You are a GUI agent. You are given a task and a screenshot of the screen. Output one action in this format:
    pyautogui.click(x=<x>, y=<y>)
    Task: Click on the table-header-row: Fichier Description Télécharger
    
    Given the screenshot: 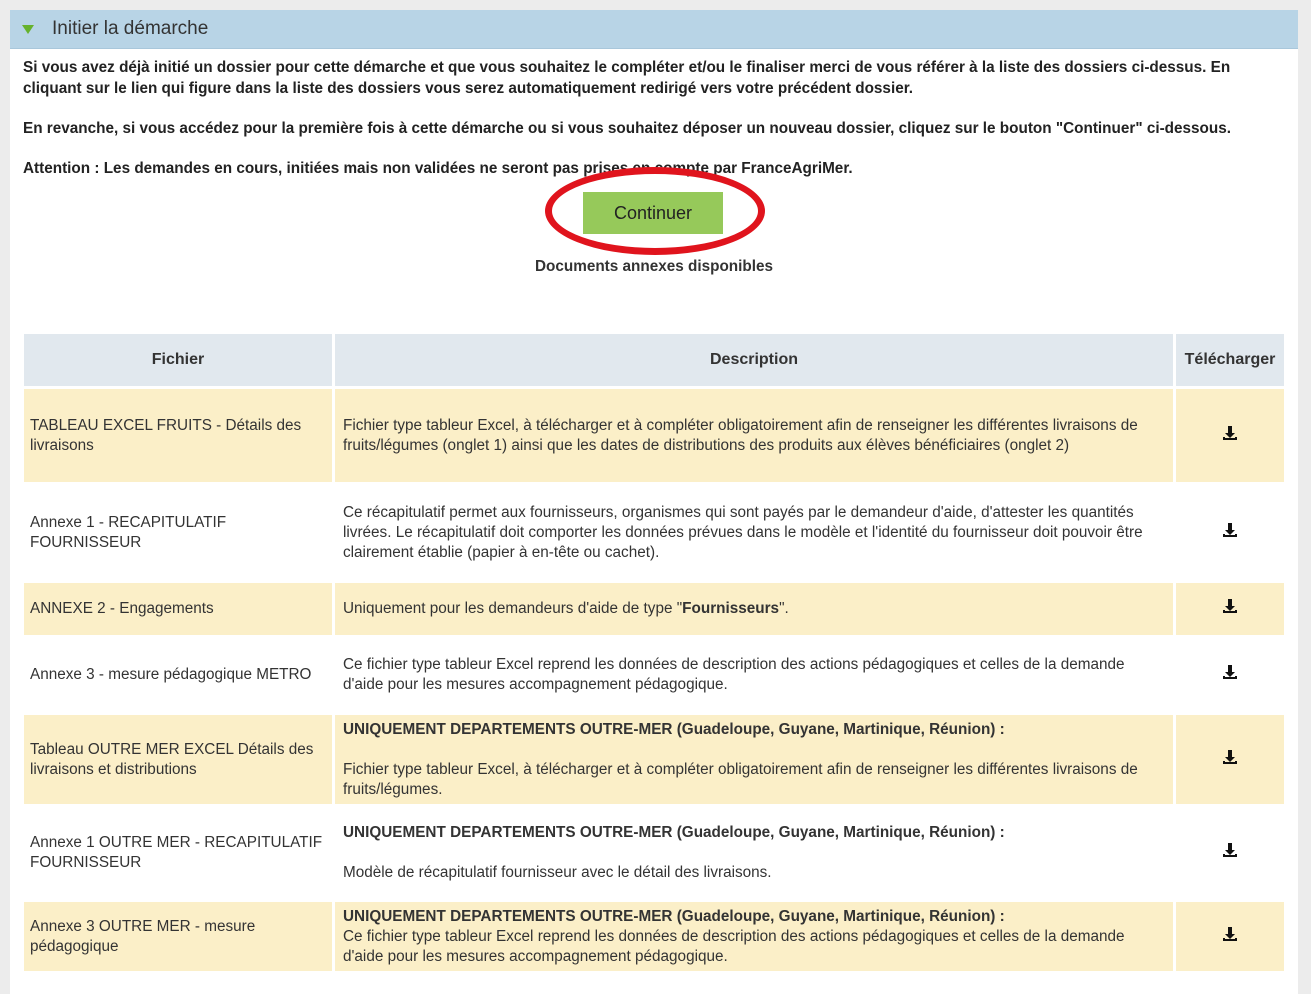 What is the action you would take?
    pyautogui.click(x=654, y=361)
    